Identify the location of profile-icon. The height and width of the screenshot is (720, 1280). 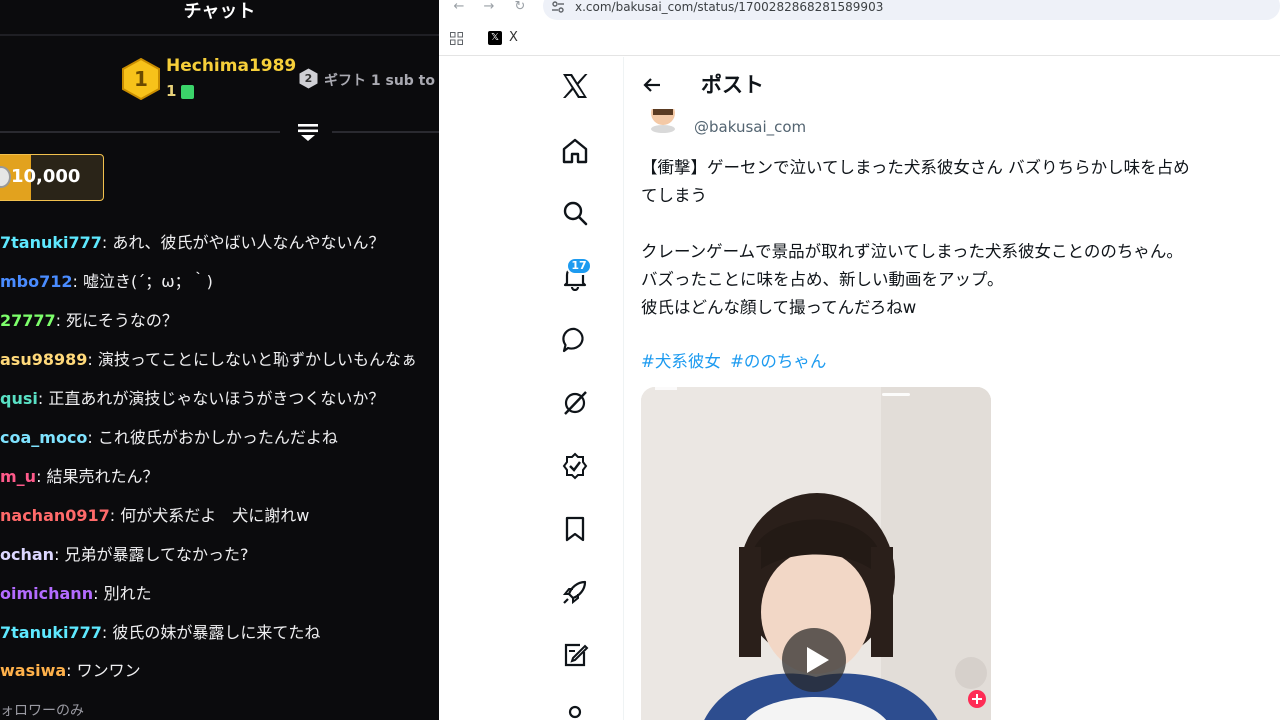
(575, 711).